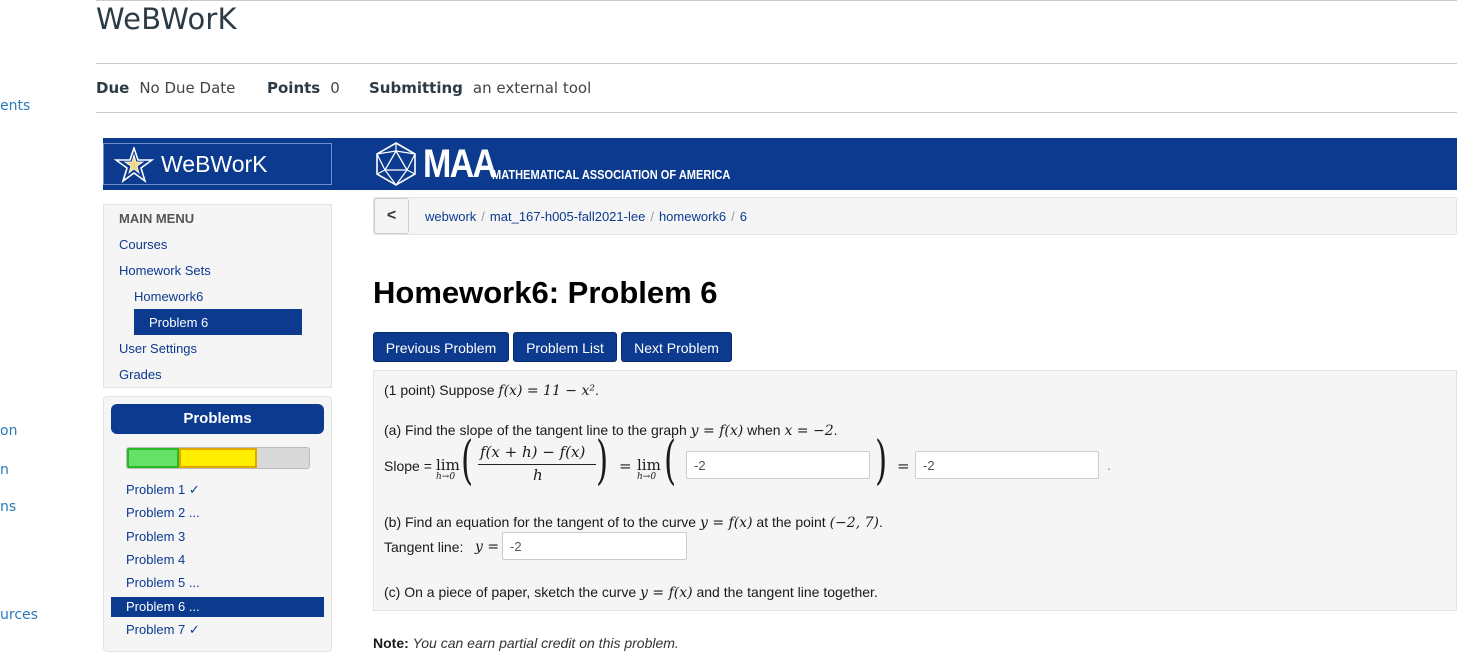 Image resolution: width=1457 pixels, height=662 pixels. Describe the element at coordinates (391, 643) in the screenshot. I see `note-label: Note:` at that location.